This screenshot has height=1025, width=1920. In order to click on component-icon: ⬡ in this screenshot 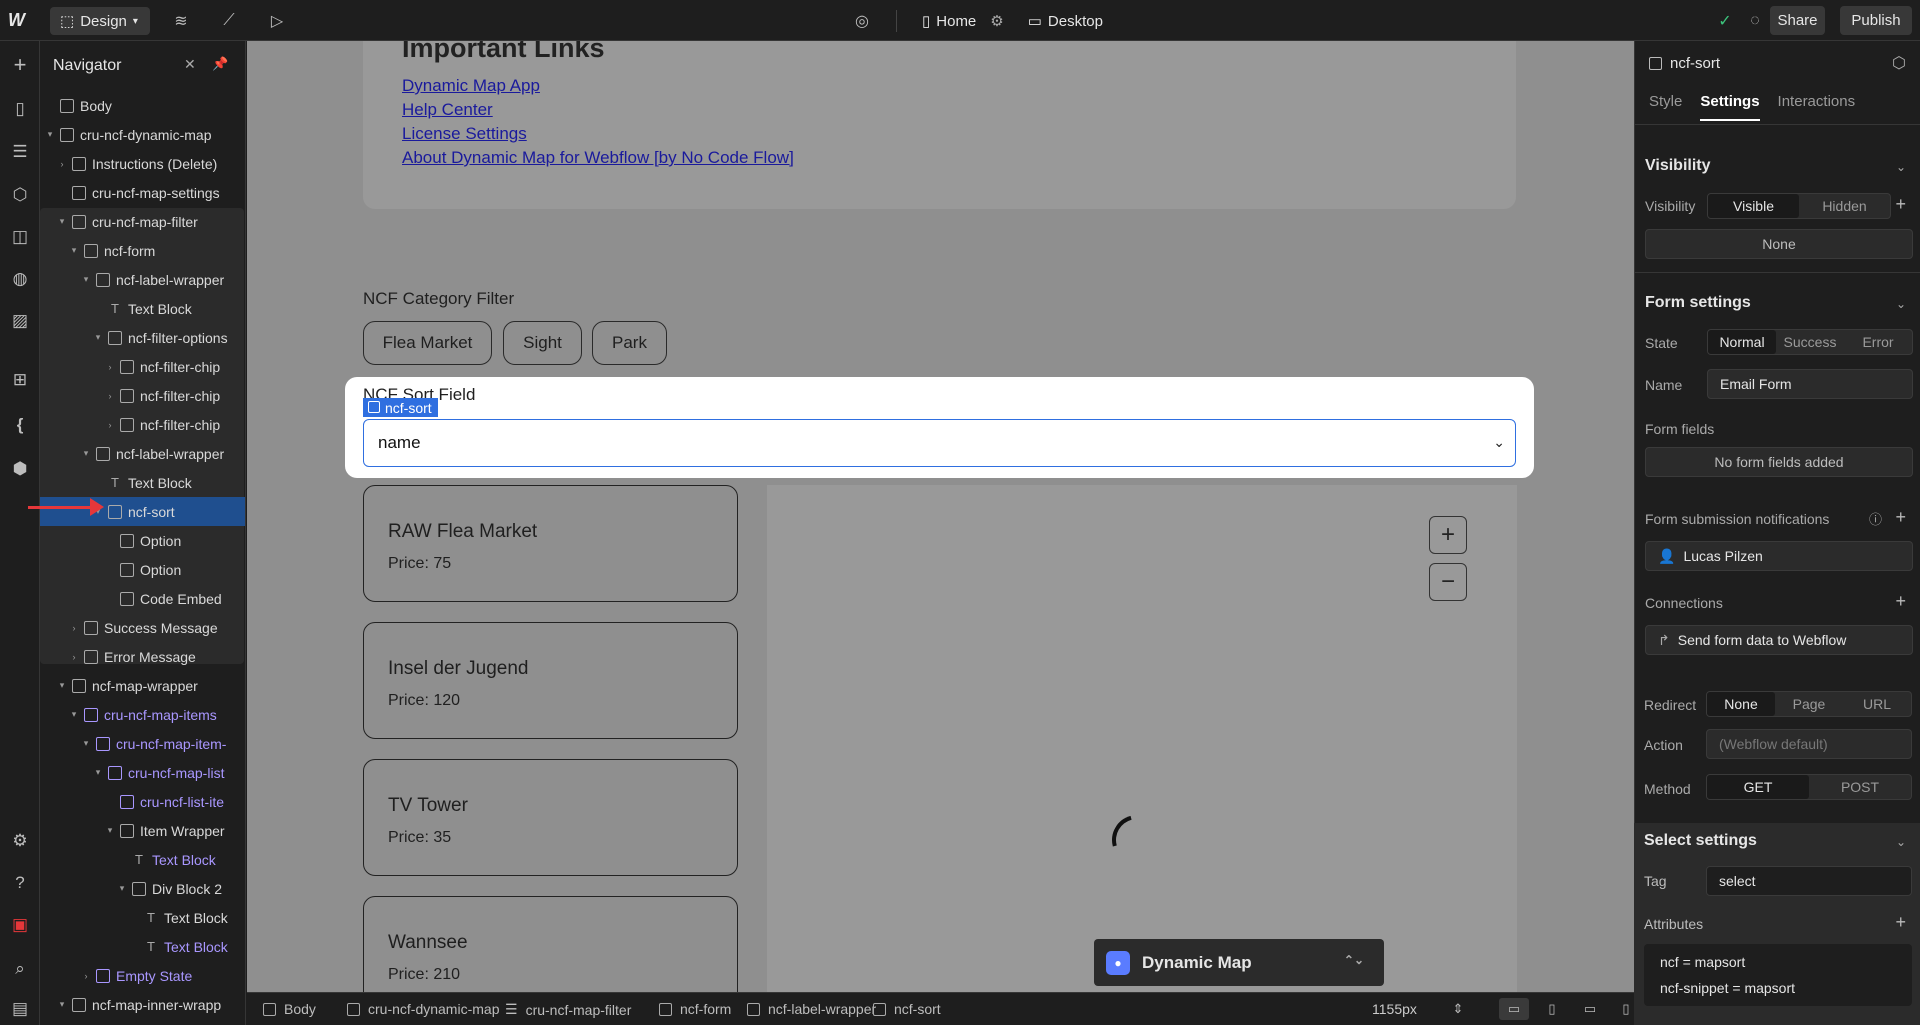, I will do `click(1899, 63)`.